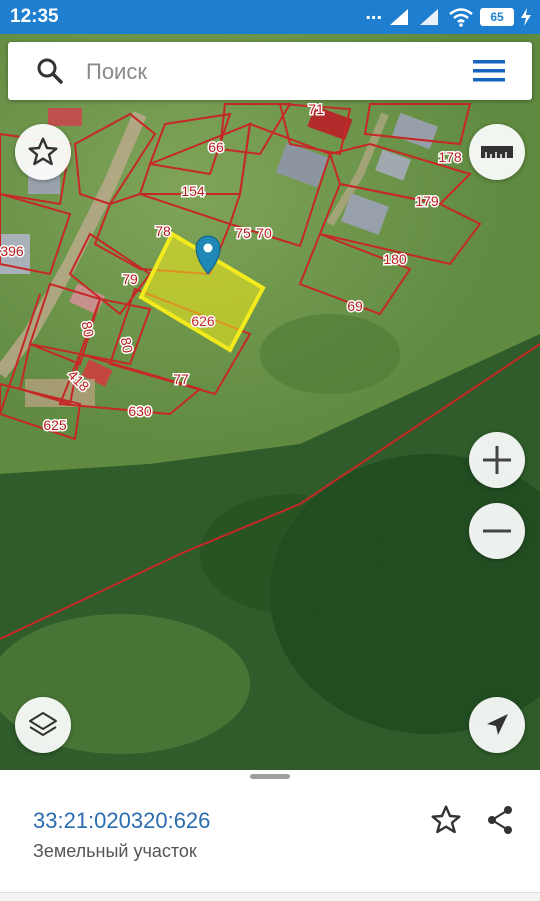  I want to click on search-bar, so click(270, 71).